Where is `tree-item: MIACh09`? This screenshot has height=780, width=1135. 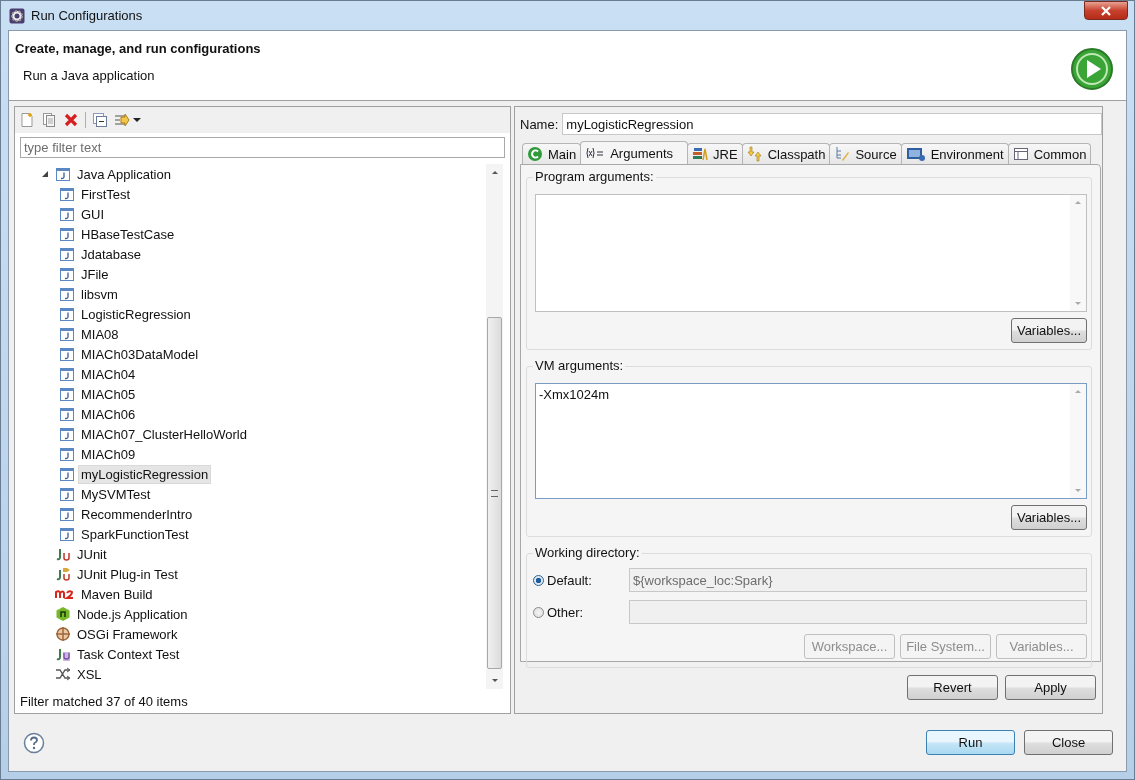
tree-item: MIACh09 is located at coordinates (250, 454).